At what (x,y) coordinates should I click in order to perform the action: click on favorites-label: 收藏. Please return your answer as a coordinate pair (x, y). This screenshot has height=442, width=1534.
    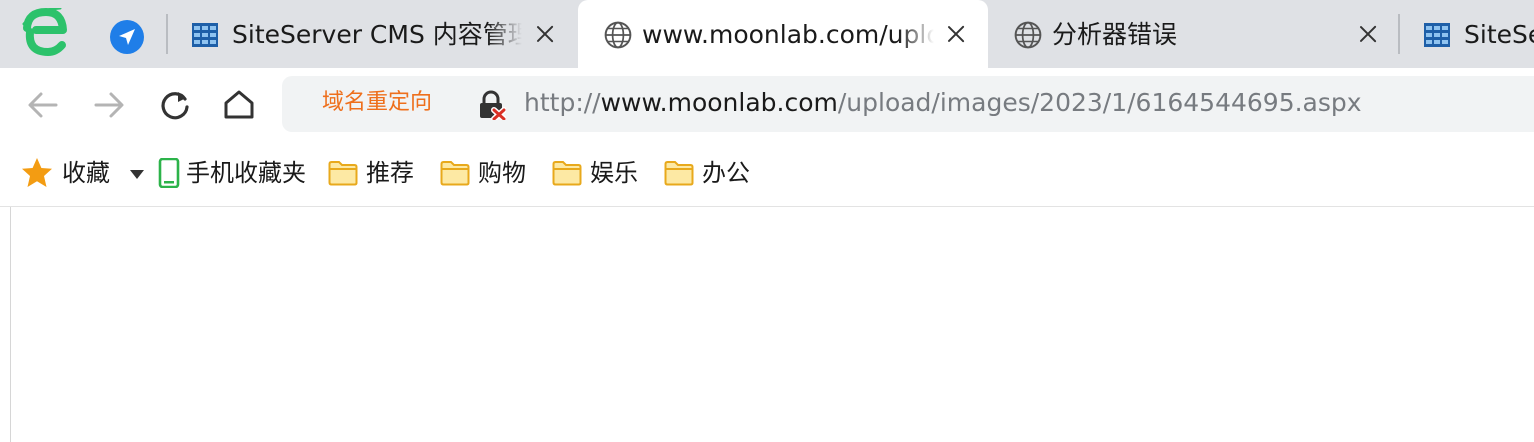
    Looking at the image, I should click on (86, 173).